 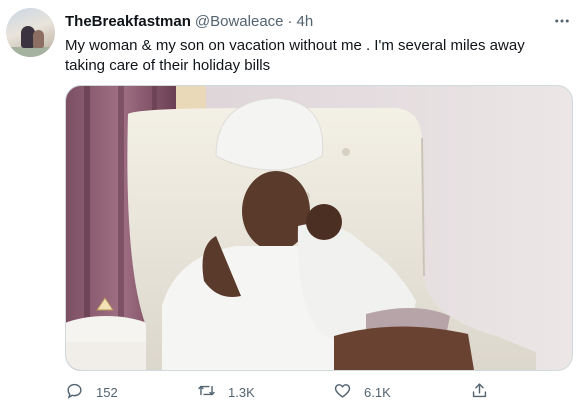 What do you see at coordinates (241, 392) in the screenshot?
I see `retweet-count: 1.3K` at bounding box center [241, 392].